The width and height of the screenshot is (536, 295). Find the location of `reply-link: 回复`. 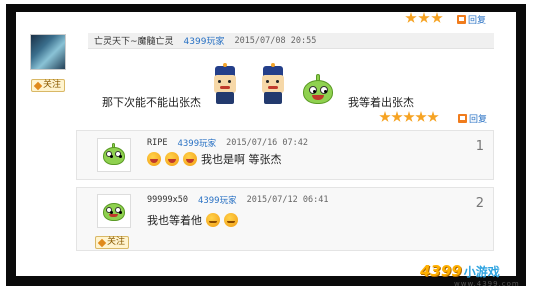

reply-link: 回复 is located at coordinates (472, 118).